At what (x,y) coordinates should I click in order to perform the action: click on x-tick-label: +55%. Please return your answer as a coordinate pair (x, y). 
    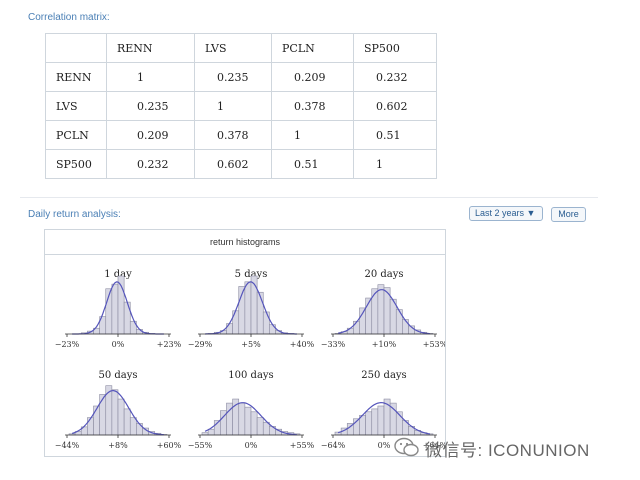
    Looking at the image, I should click on (302, 445).